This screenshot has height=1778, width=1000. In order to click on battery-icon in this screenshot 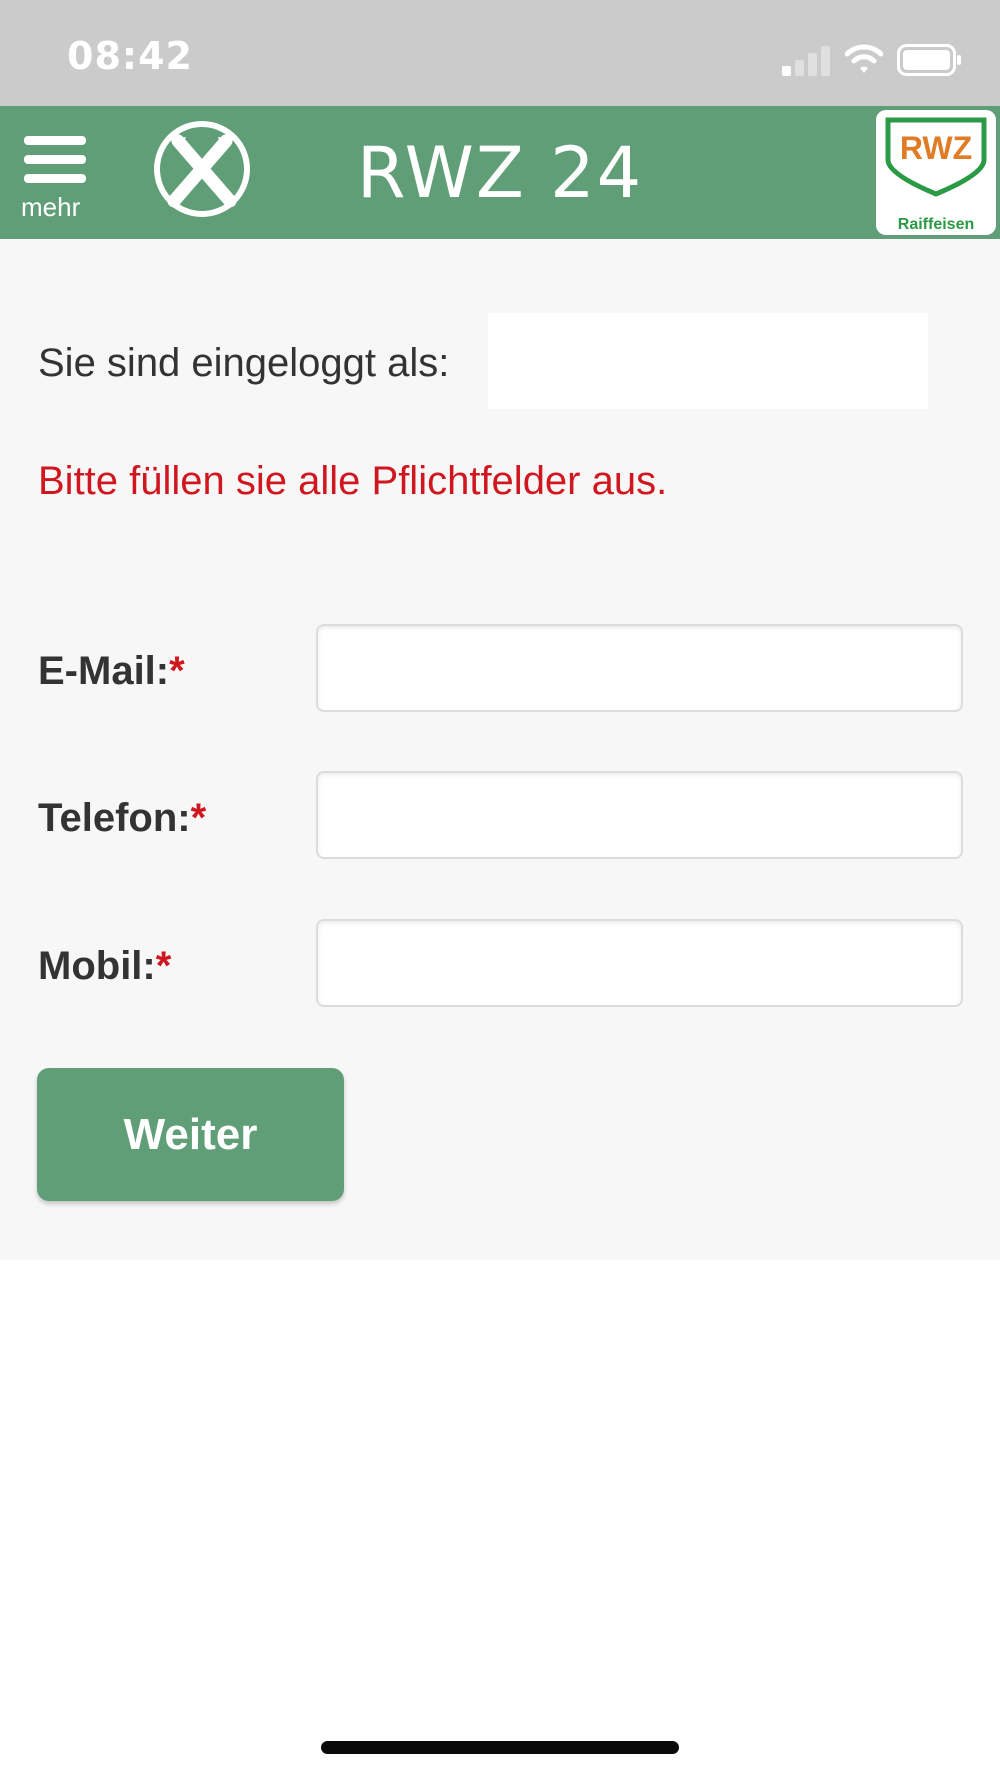, I will do `click(929, 60)`.